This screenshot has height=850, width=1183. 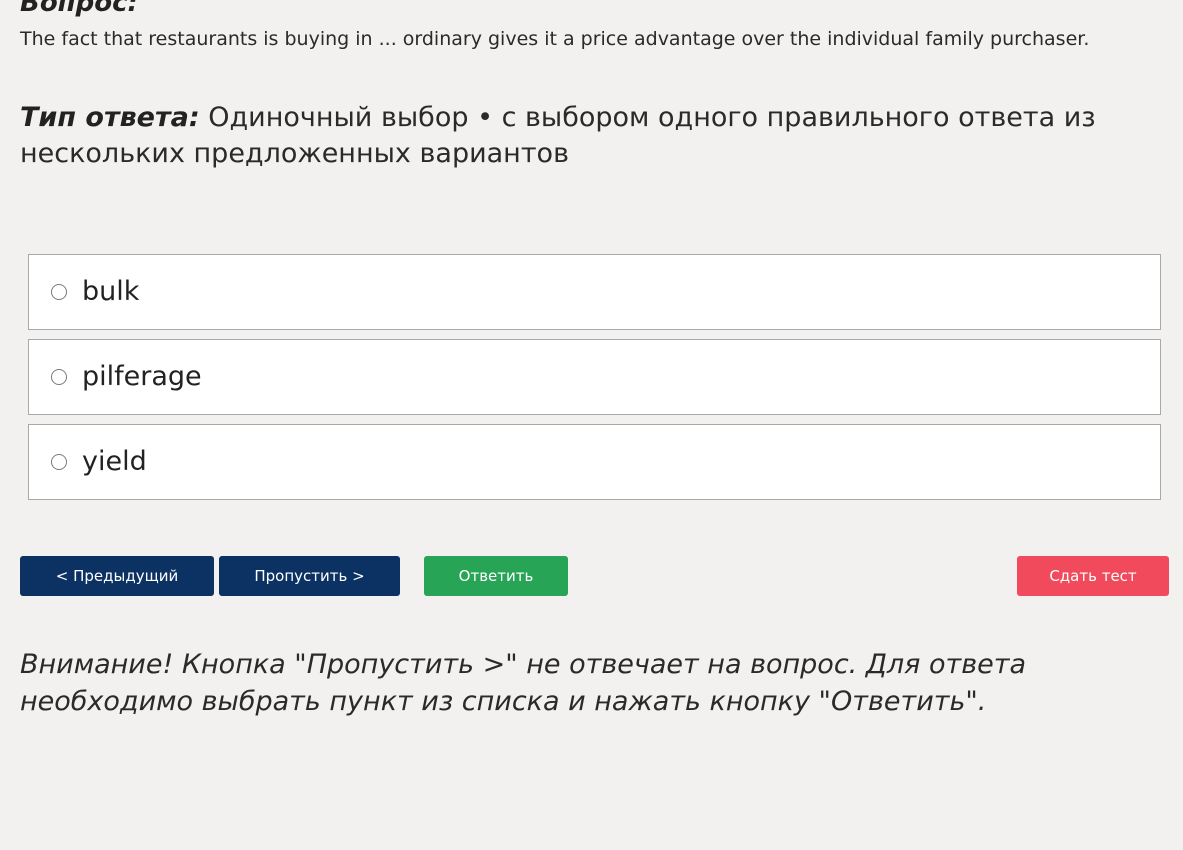 I want to click on question-heading: Вопрос:, so click(x=79, y=9).